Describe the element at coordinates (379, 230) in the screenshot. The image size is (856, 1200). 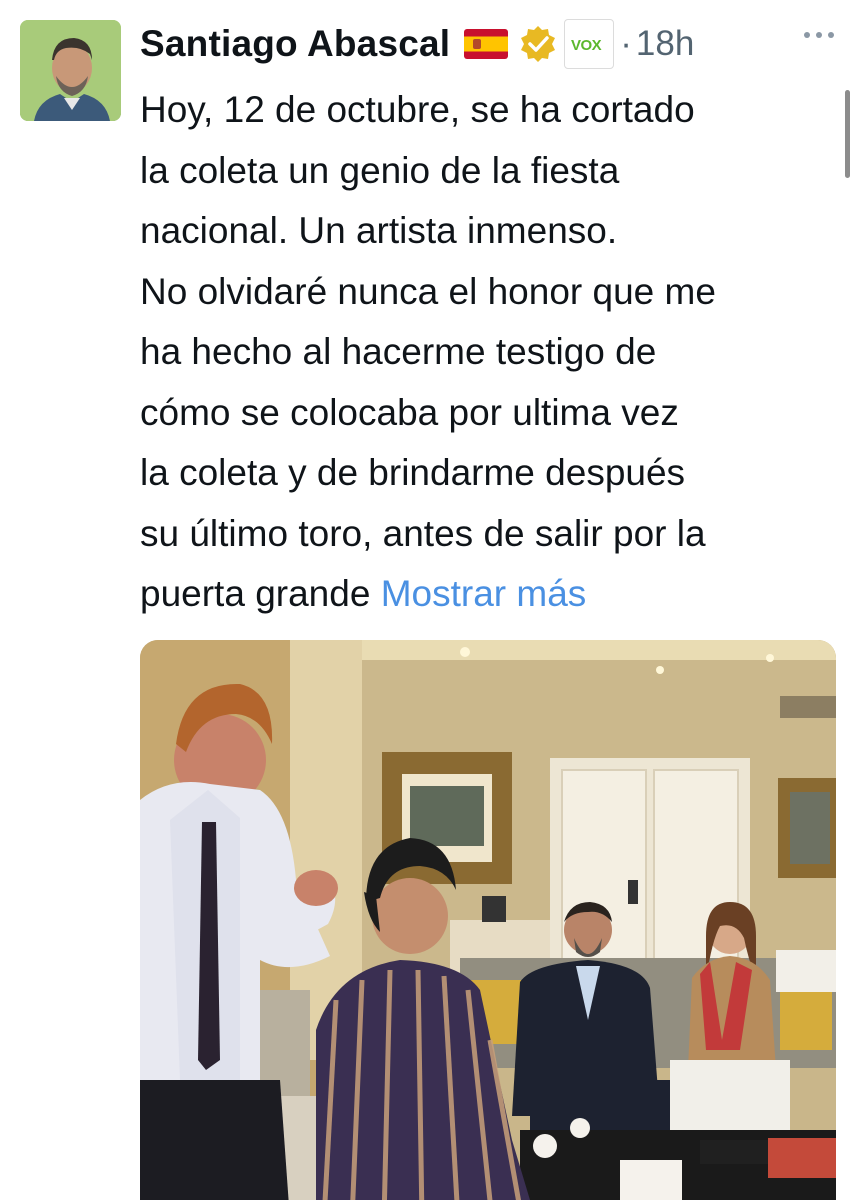
I see `tweet-line: nacional. Un artista inmenso.` at that location.